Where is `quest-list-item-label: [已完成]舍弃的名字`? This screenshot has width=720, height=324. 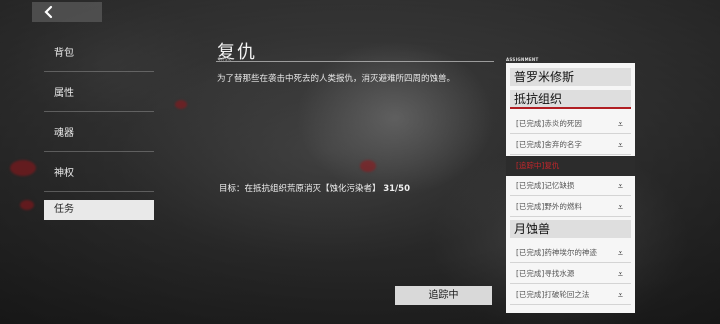
quest-list-item-label: [已完成]舍弃的名字 is located at coordinates (549, 144).